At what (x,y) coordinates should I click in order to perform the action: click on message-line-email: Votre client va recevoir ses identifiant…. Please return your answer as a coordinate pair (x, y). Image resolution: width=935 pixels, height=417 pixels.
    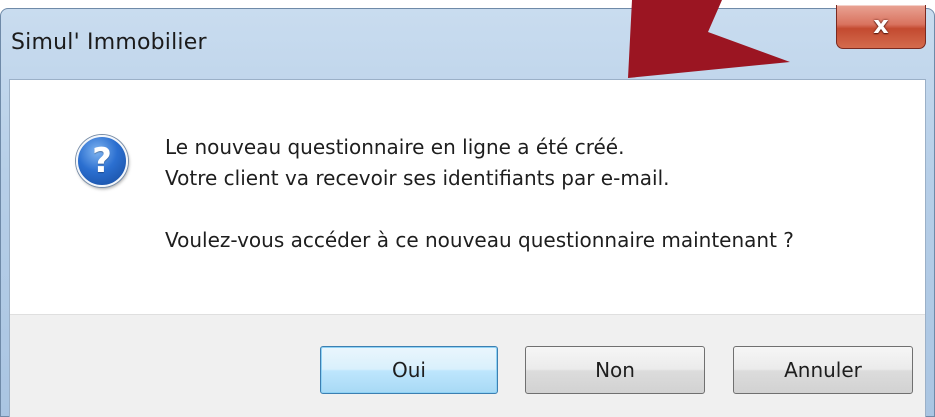
    Looking at the image, I should click on (417, 178).